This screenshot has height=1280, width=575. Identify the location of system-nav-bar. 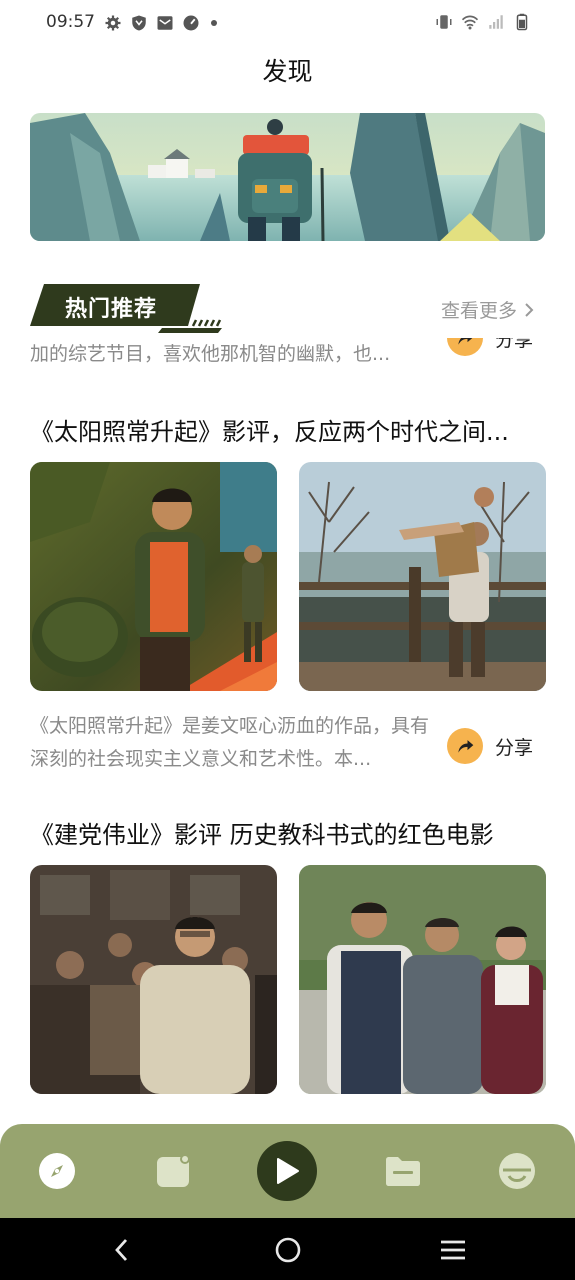
(287, 1249).